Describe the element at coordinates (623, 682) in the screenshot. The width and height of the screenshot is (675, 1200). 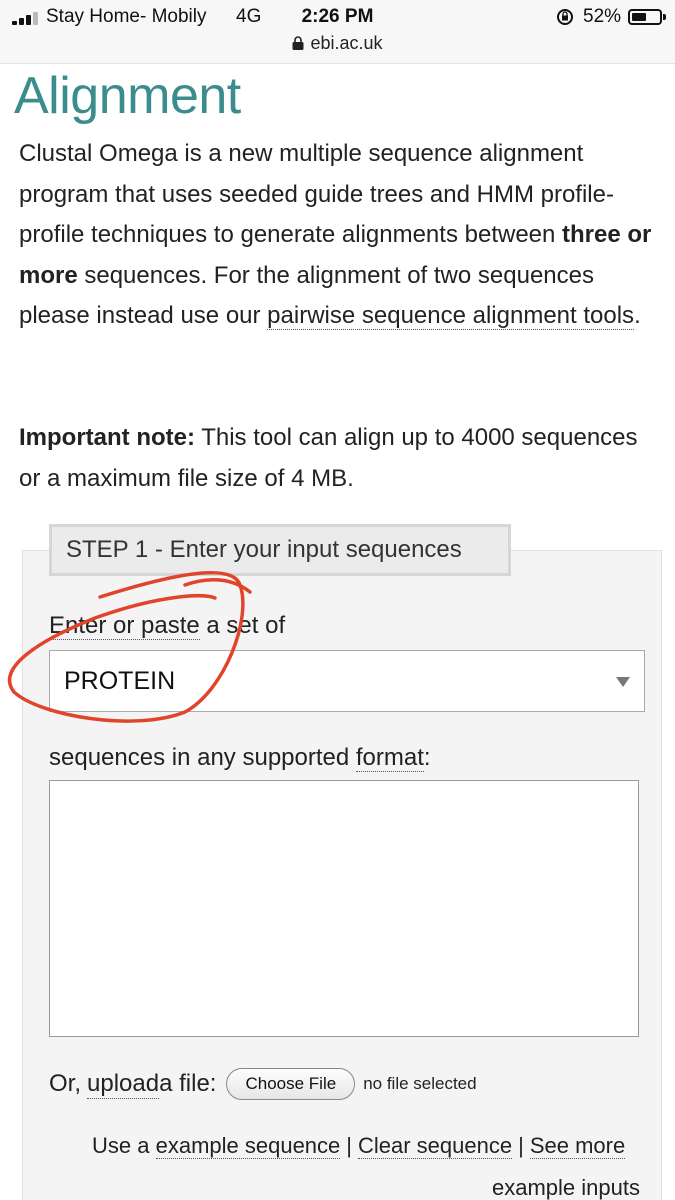
I see `dropdown-arrow-icon` at that location.